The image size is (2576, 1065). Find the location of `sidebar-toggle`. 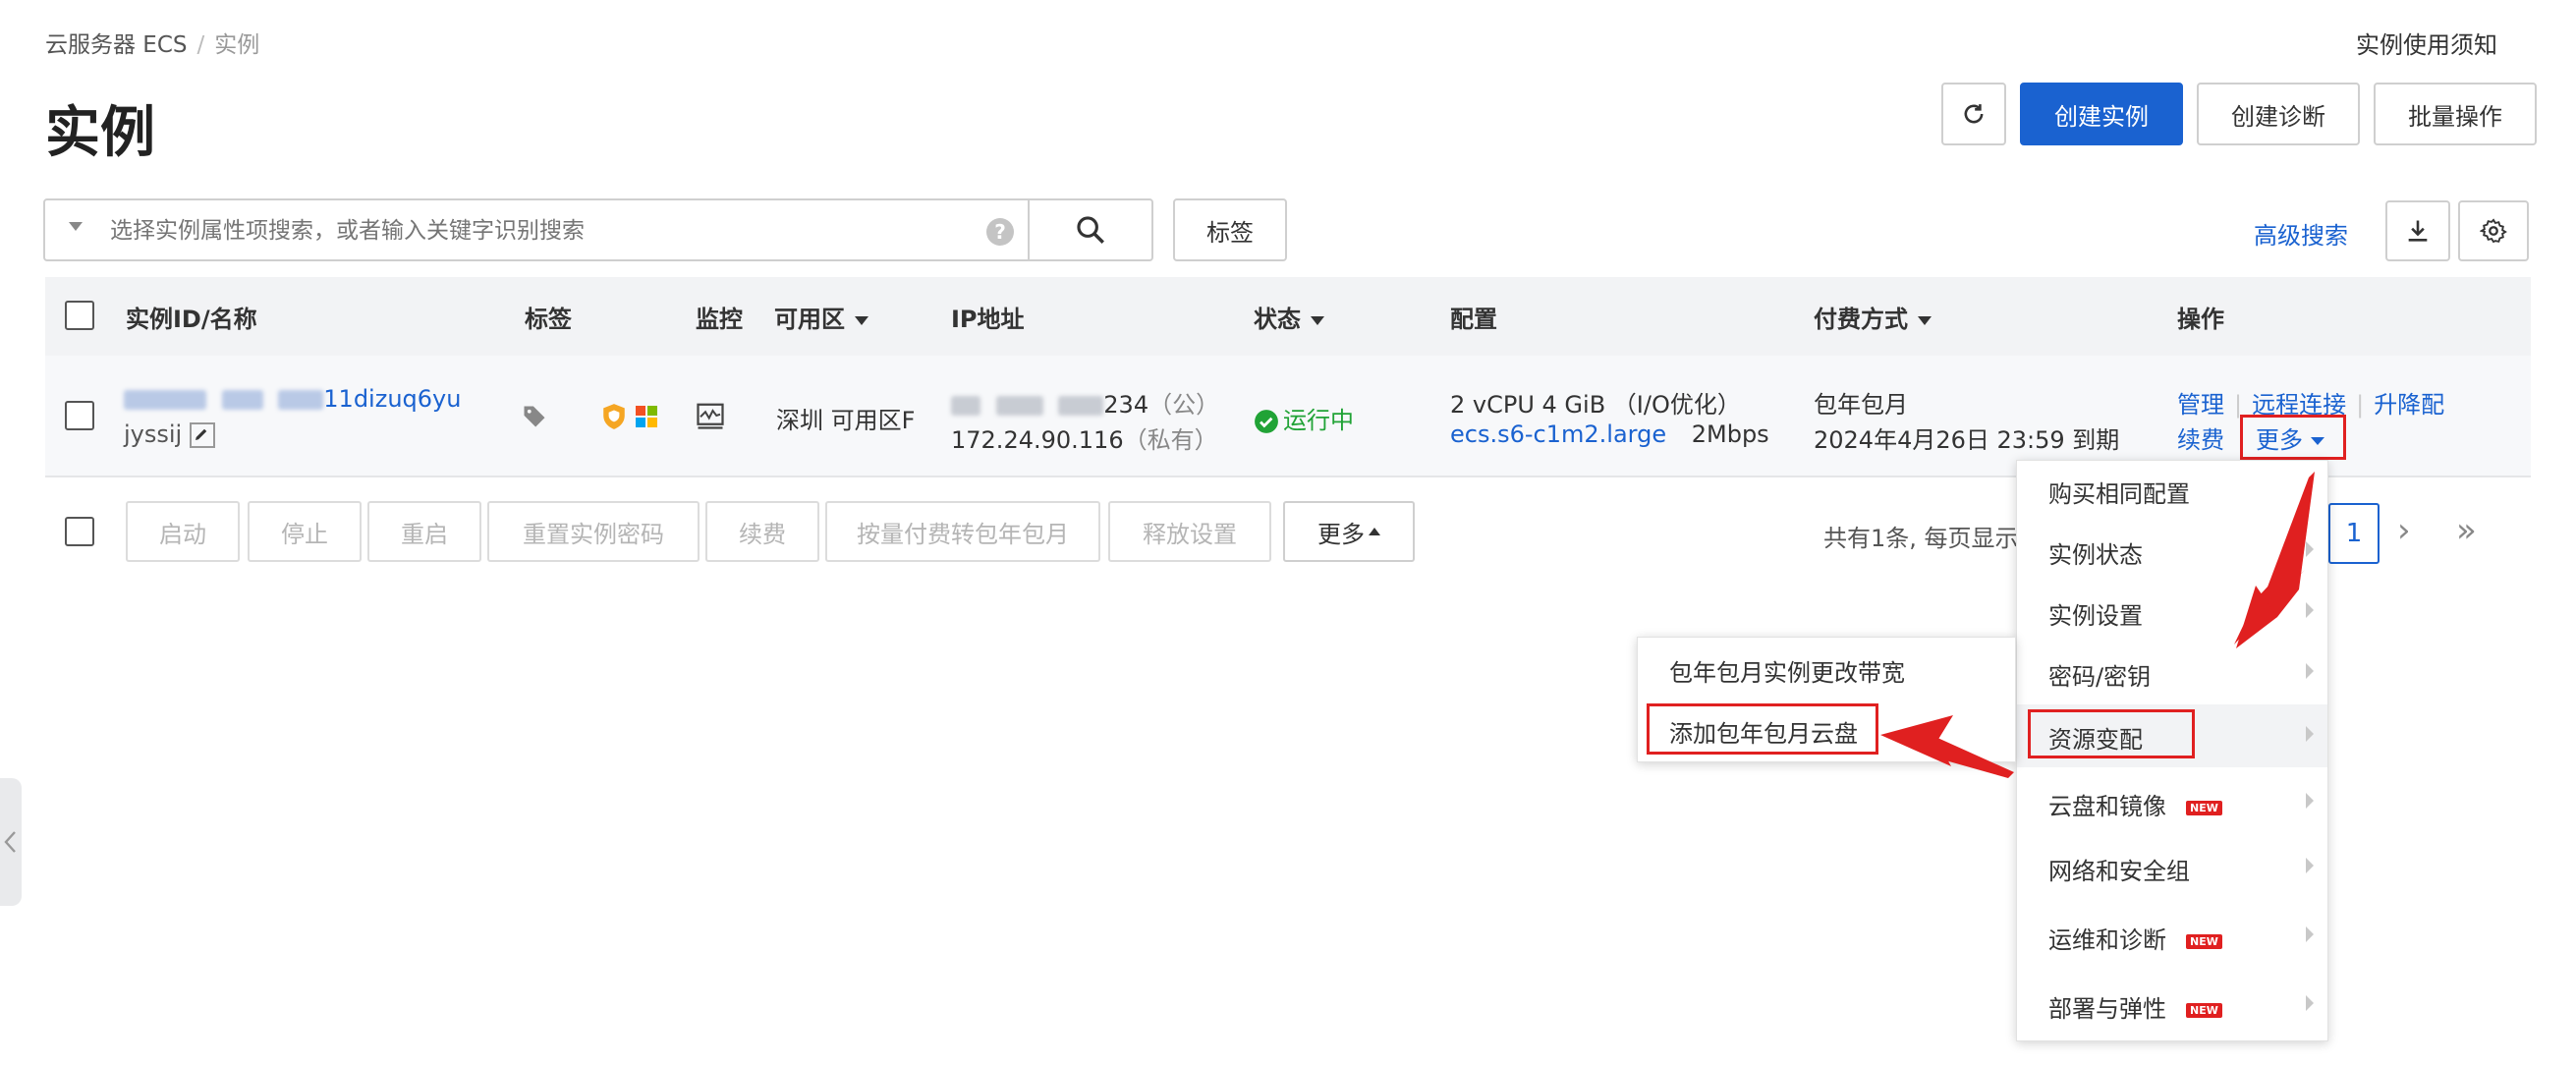

sidebar-toggle is located at coordinates (11, 842).